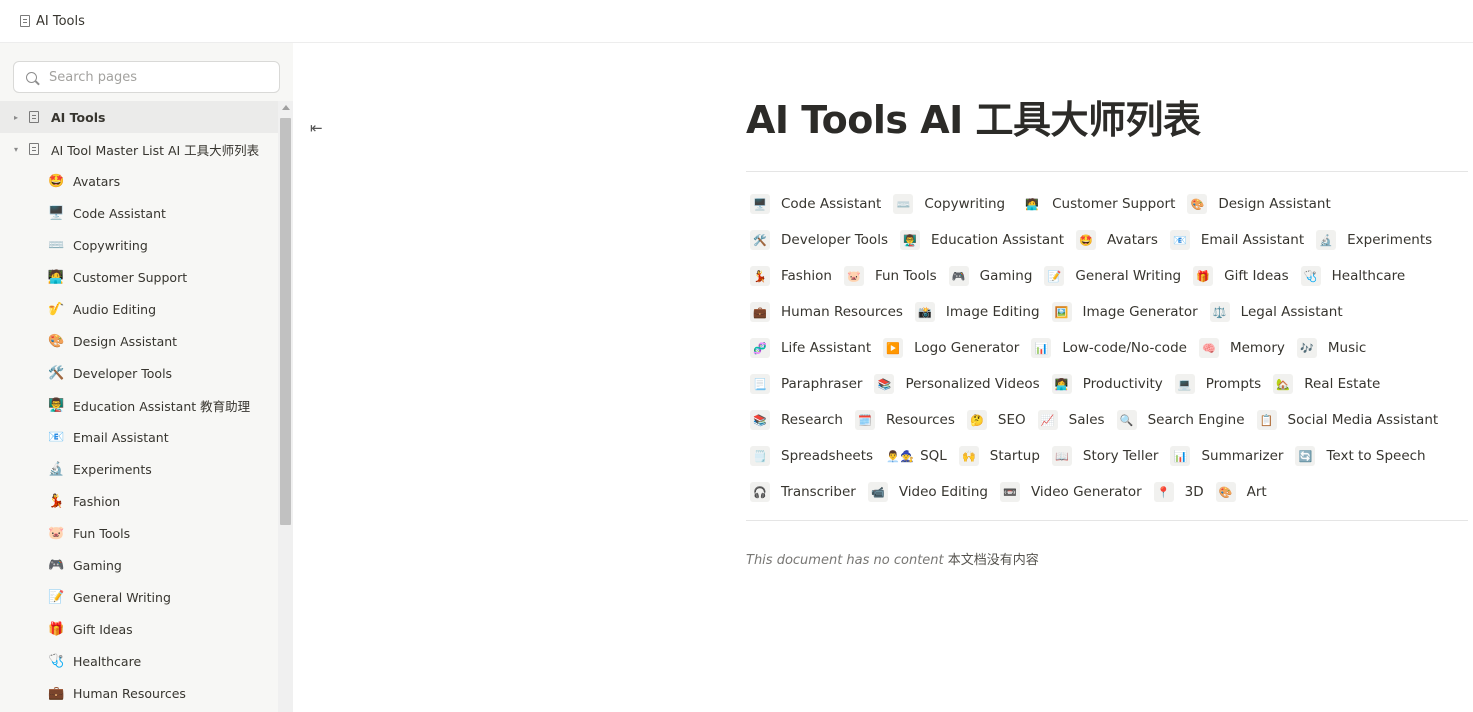  I want to click on sidebar-item: 🎨 Design Assistant, so click(139, 341).